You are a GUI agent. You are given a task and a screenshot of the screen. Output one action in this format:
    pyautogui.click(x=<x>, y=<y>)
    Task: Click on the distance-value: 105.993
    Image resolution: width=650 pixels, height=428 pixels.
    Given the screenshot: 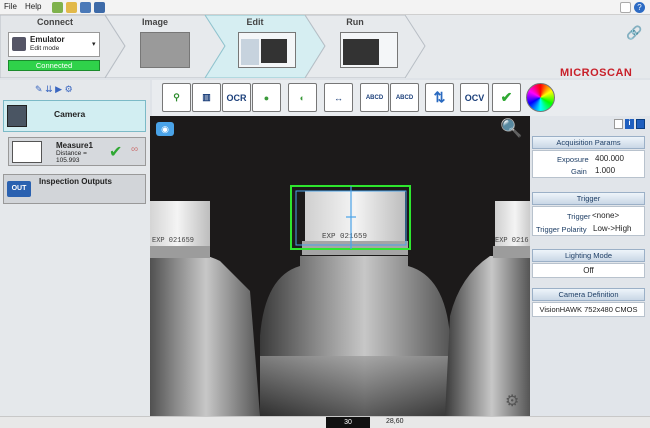 What is the action you would take?
    pyautogui.click(x=68, y=160)
    